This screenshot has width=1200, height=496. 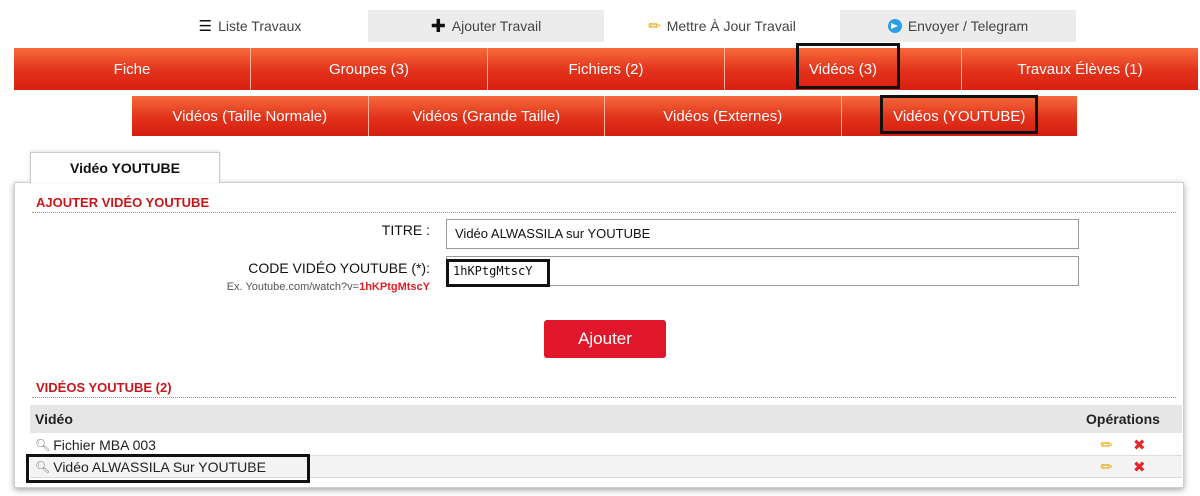 I want to click on subnav-label: Vidéos (Taille Normale), so click(x=250, y=116).